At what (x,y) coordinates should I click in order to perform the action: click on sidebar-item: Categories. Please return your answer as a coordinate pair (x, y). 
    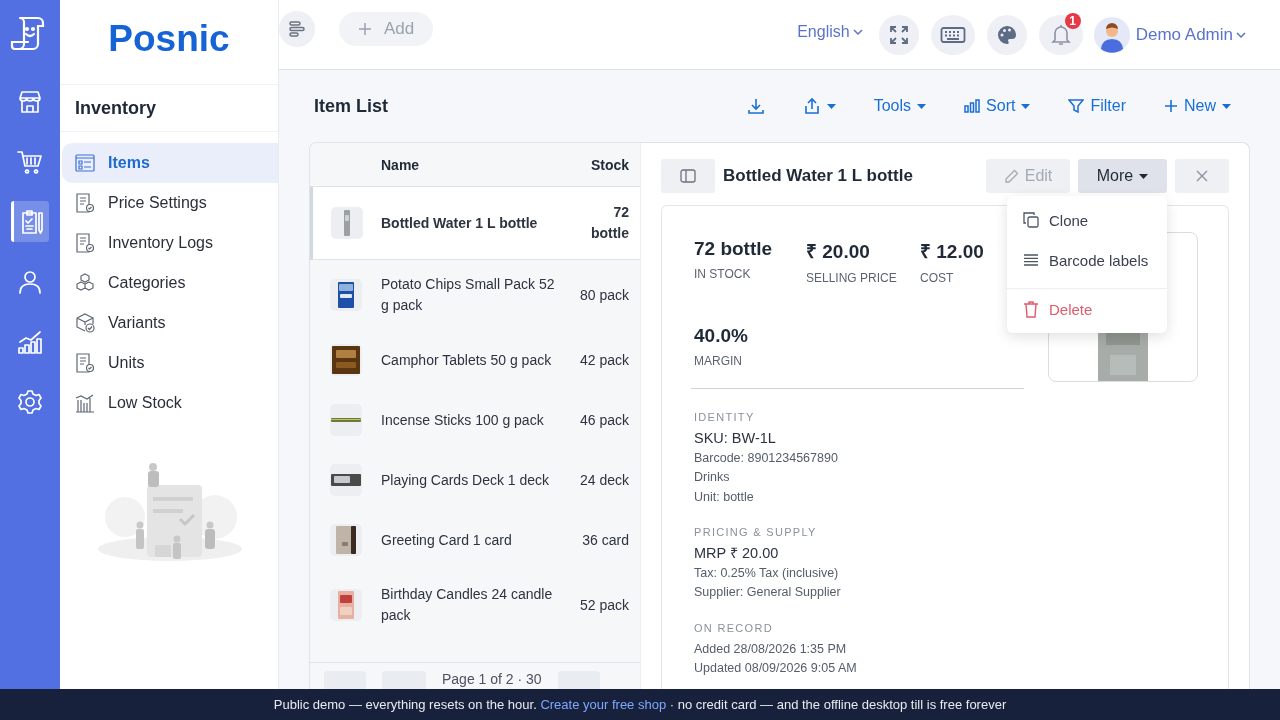
    Looking at the image, I should click on (170, 283).